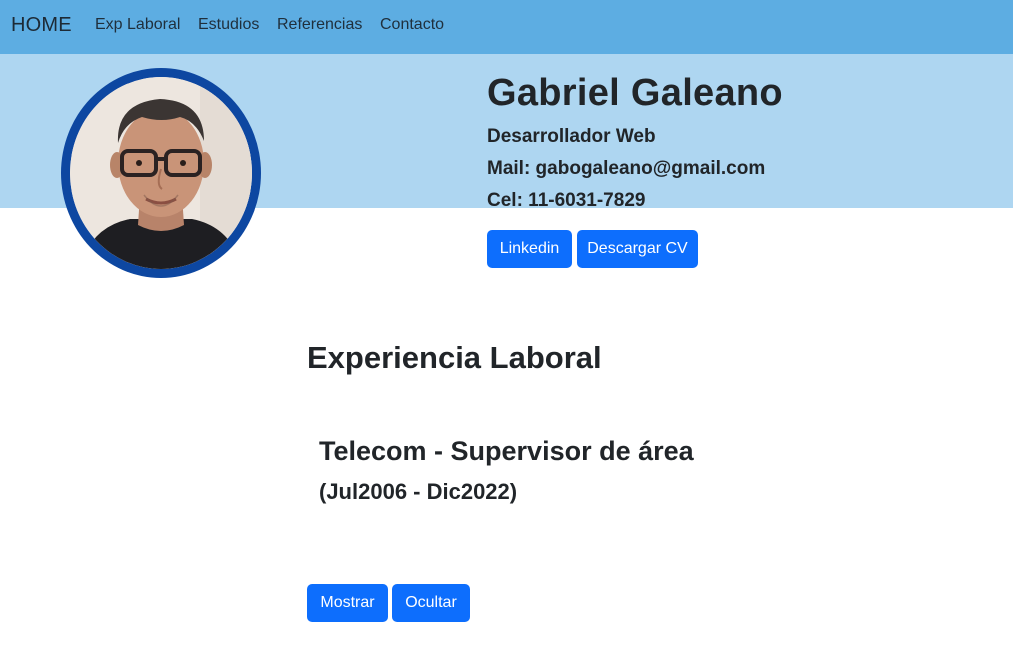  Describe the element at coordinates (41, 25) in the screenshot. I see `nav-home-link: HOME` at that location.